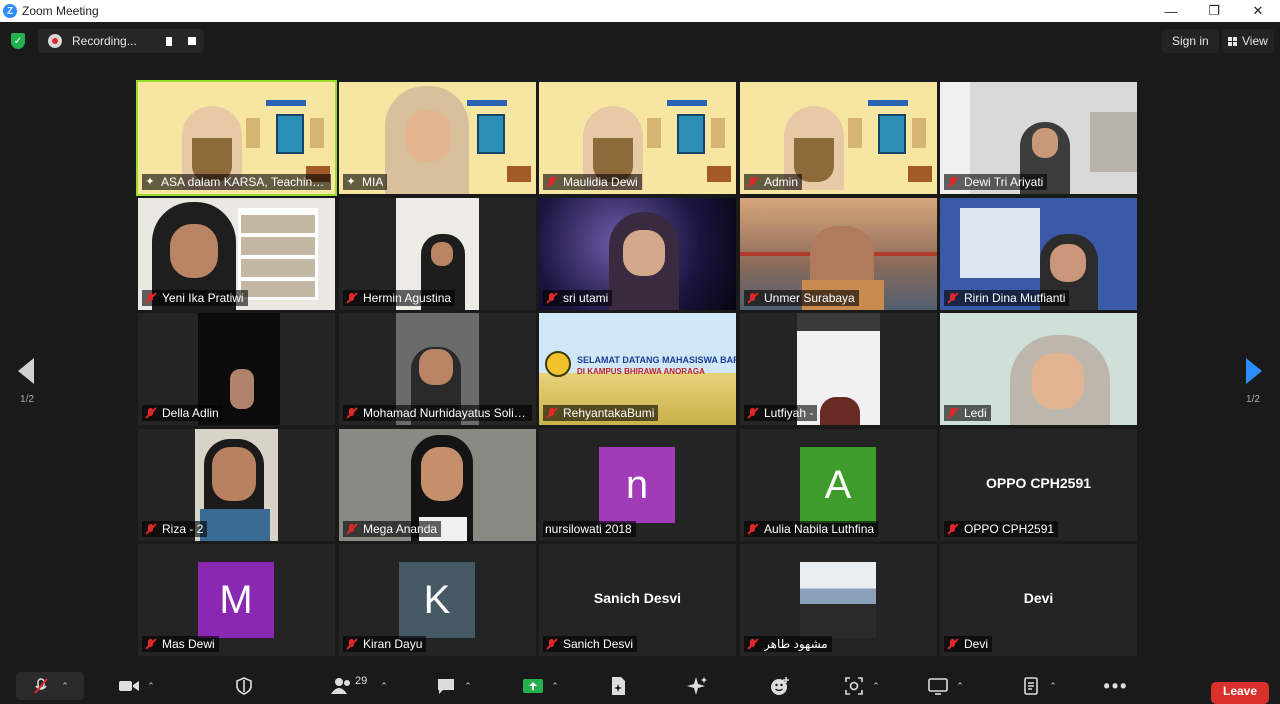 The width and height of the screenshot is (1280, 704). Describe the element at coordinates (960, 686) in the screenshot. I see `whiteboard-options-caret-icon: ⌃` at that location.